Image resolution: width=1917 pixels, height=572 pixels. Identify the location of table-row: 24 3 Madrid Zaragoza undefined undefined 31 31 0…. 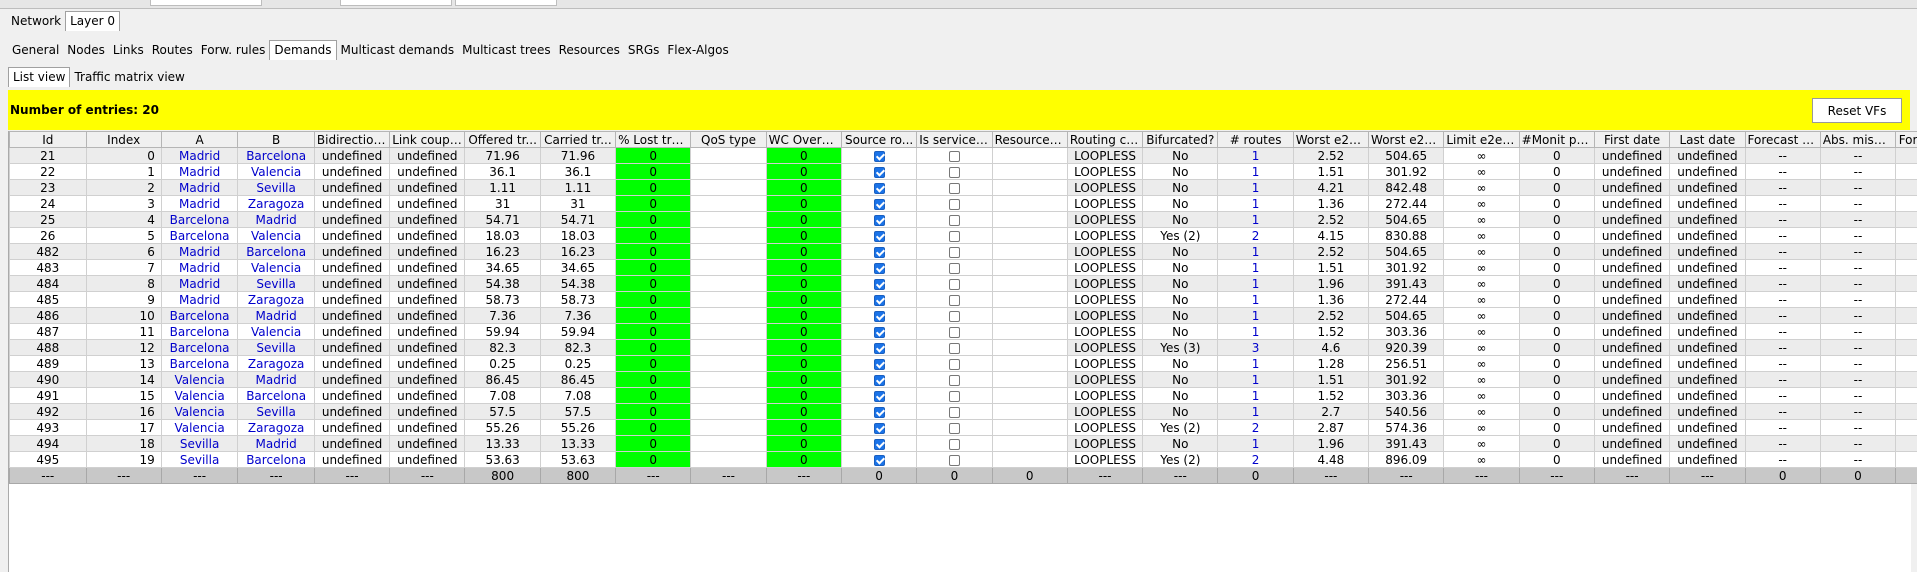
(963, 203).